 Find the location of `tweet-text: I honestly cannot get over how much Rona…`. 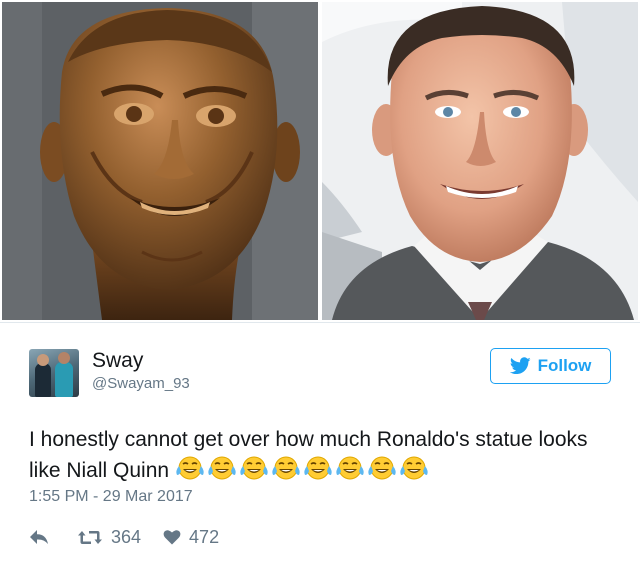

tweet-text: I honestly cannot get over how much Rona… is located at coordinates (324, 455).